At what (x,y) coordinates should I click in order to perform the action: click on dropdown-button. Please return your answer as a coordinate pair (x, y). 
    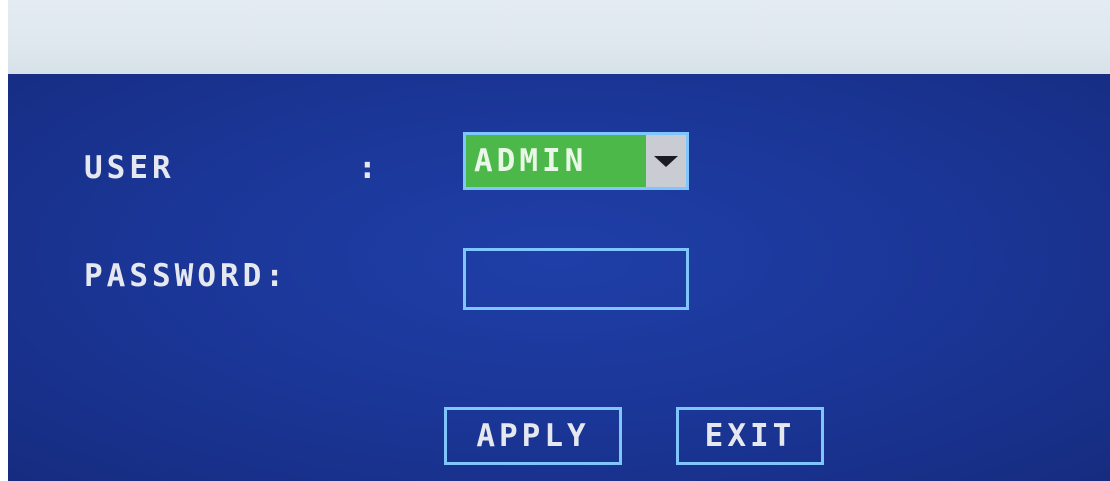
    Looking at the image, I should click on (666, 161).